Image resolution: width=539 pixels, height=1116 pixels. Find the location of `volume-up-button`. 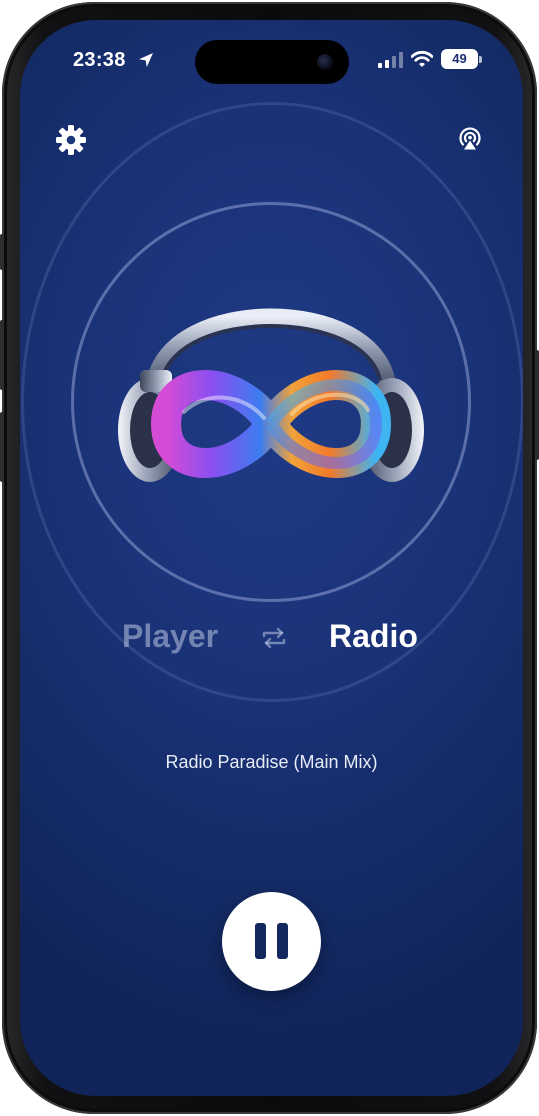

volume-up-button is located at coordinates (2, 355).